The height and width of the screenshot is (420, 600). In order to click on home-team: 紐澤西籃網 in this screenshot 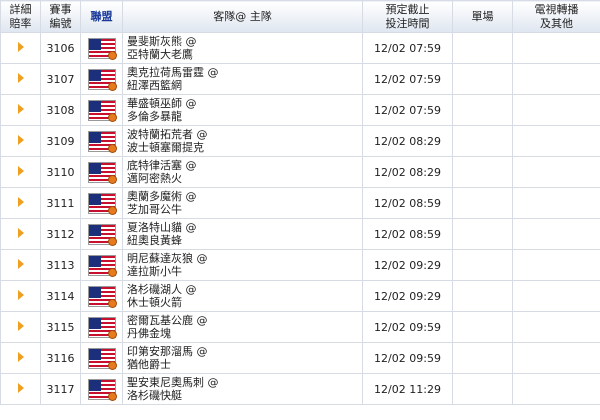, I will do `click(244, 85)`.